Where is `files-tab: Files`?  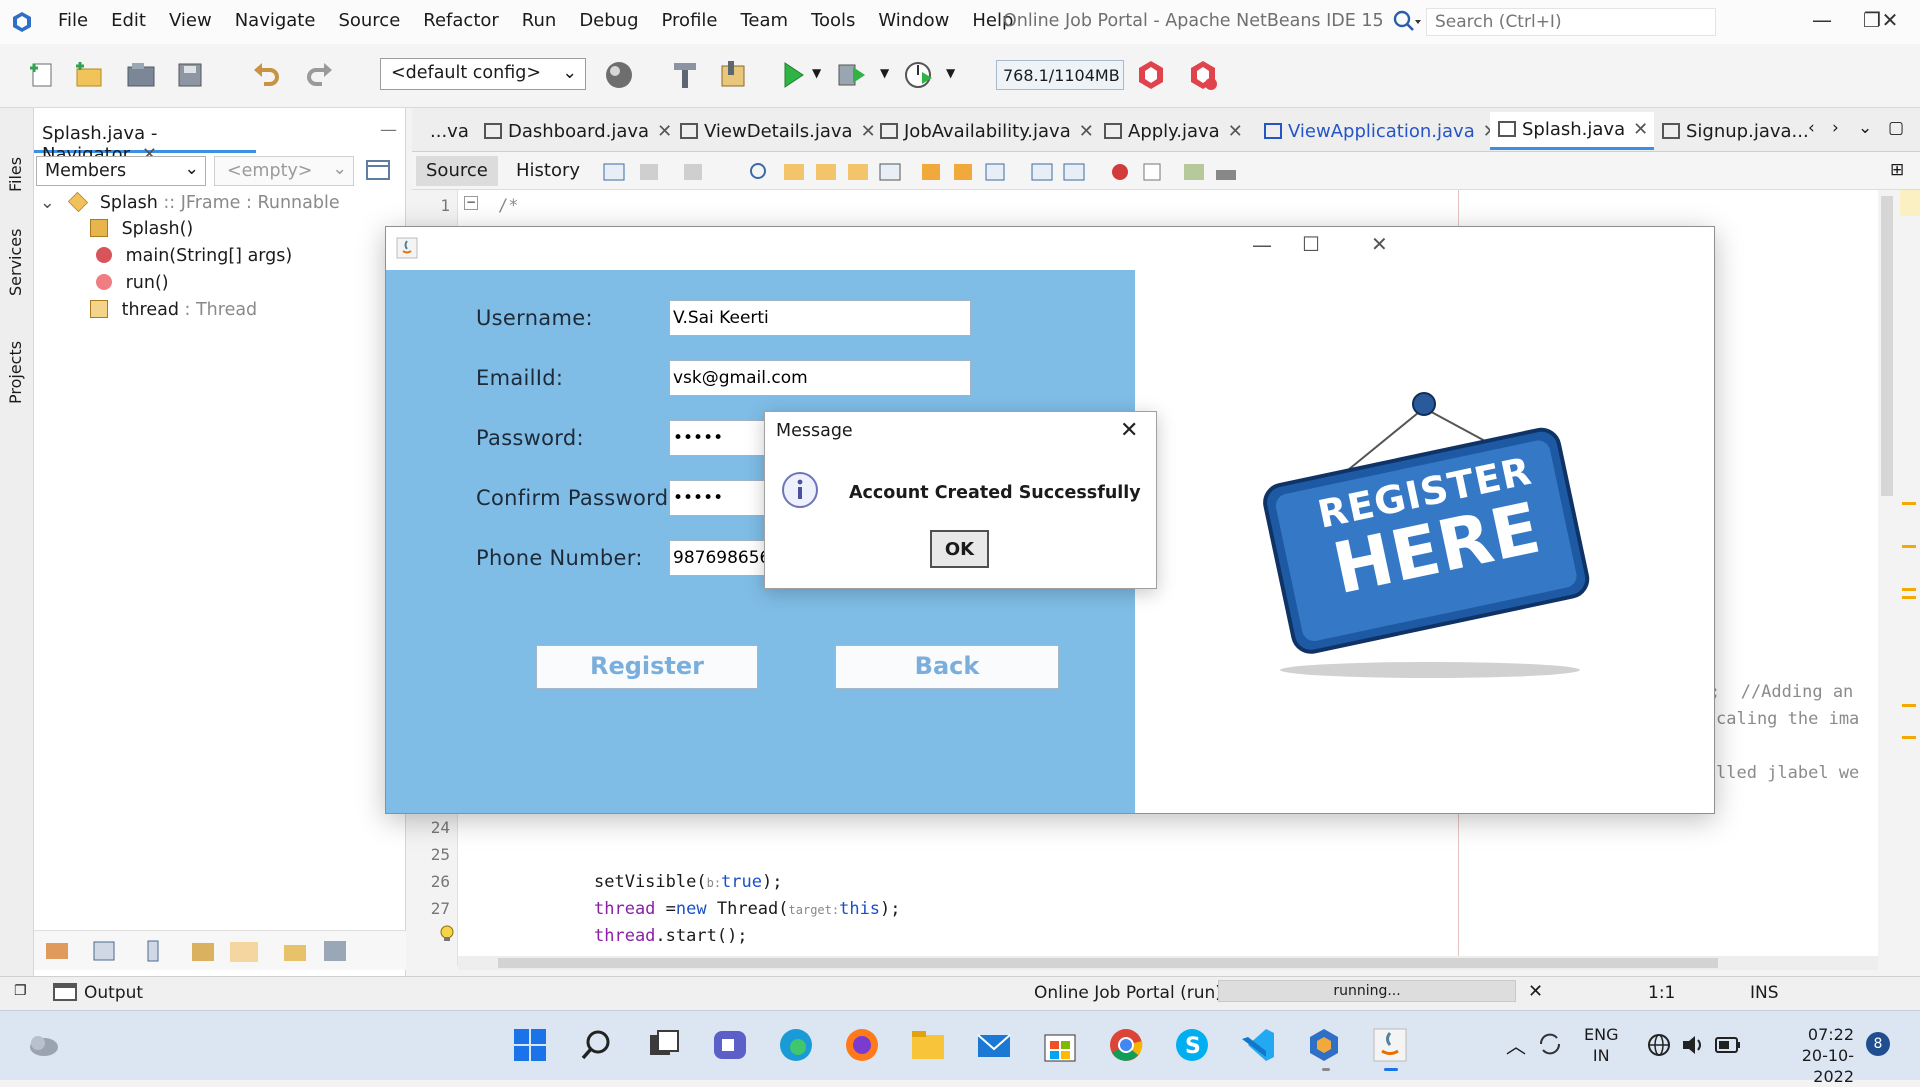
files-tab: Files is located at coordinates (15, 174).